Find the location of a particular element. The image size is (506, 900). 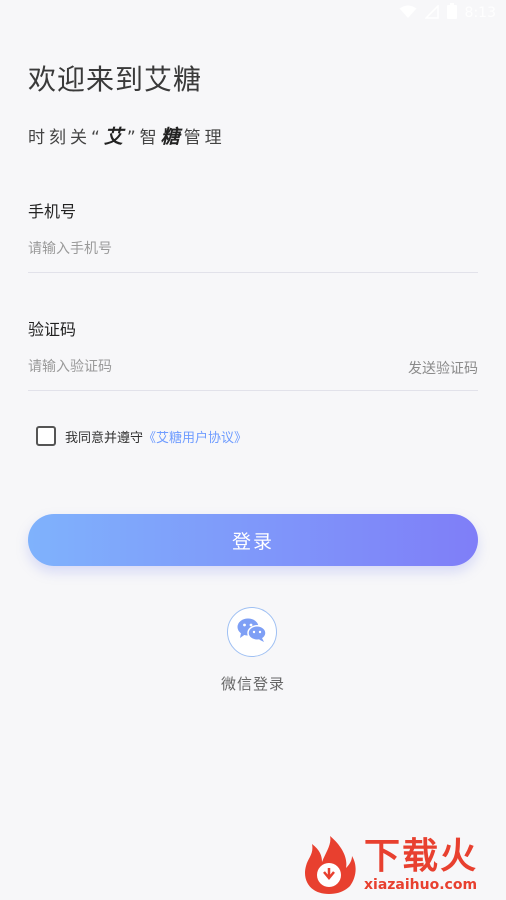

wechat-icon is located at coordinates (252, 632).